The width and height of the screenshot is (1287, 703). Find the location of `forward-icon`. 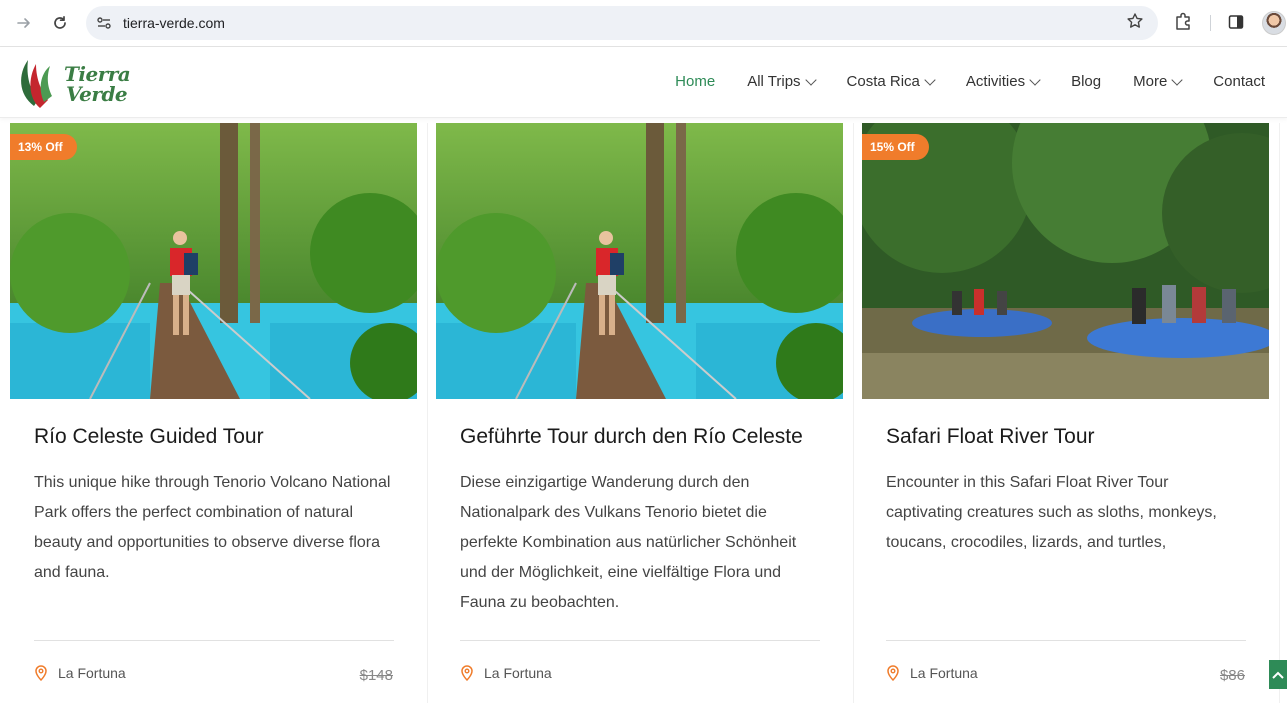

forward-icon is located at coordinates (24, 23).